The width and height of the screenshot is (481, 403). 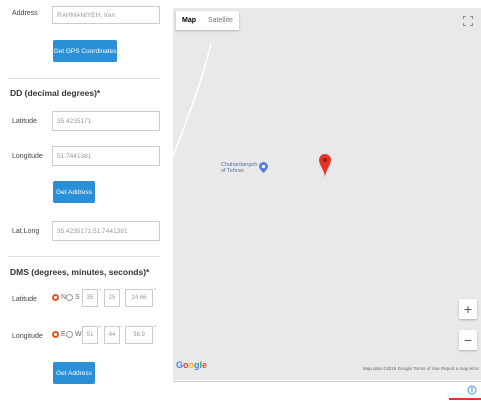 I want to click on google-logo: Google, so click(x=192, y=365).